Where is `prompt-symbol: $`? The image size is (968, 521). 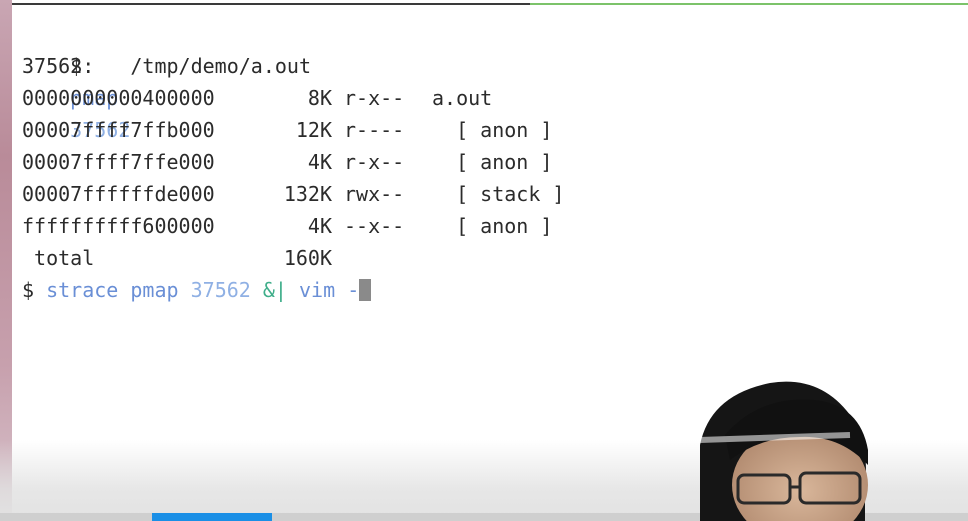
prompt-symbol: $ is located at coordinates (28, 290).